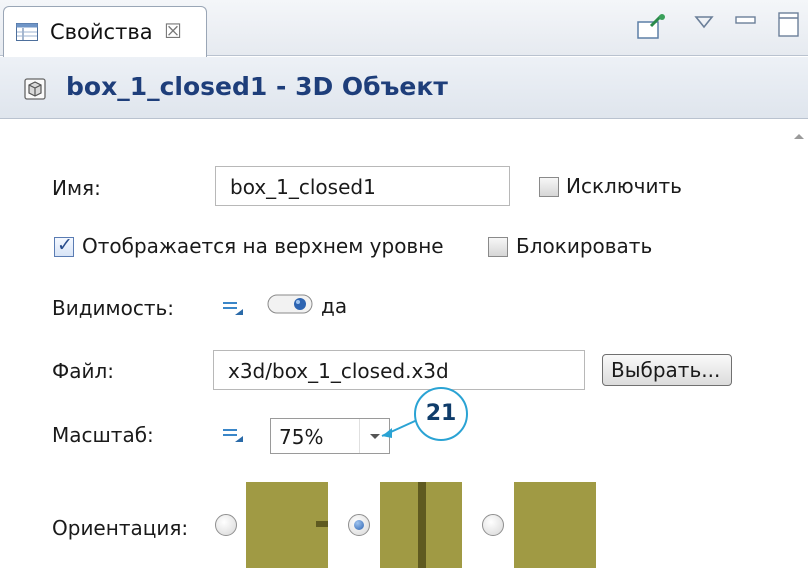 The width and height of the screenshot is (808, 582). I want to click on scale-value: 75%, so click(301, 437).